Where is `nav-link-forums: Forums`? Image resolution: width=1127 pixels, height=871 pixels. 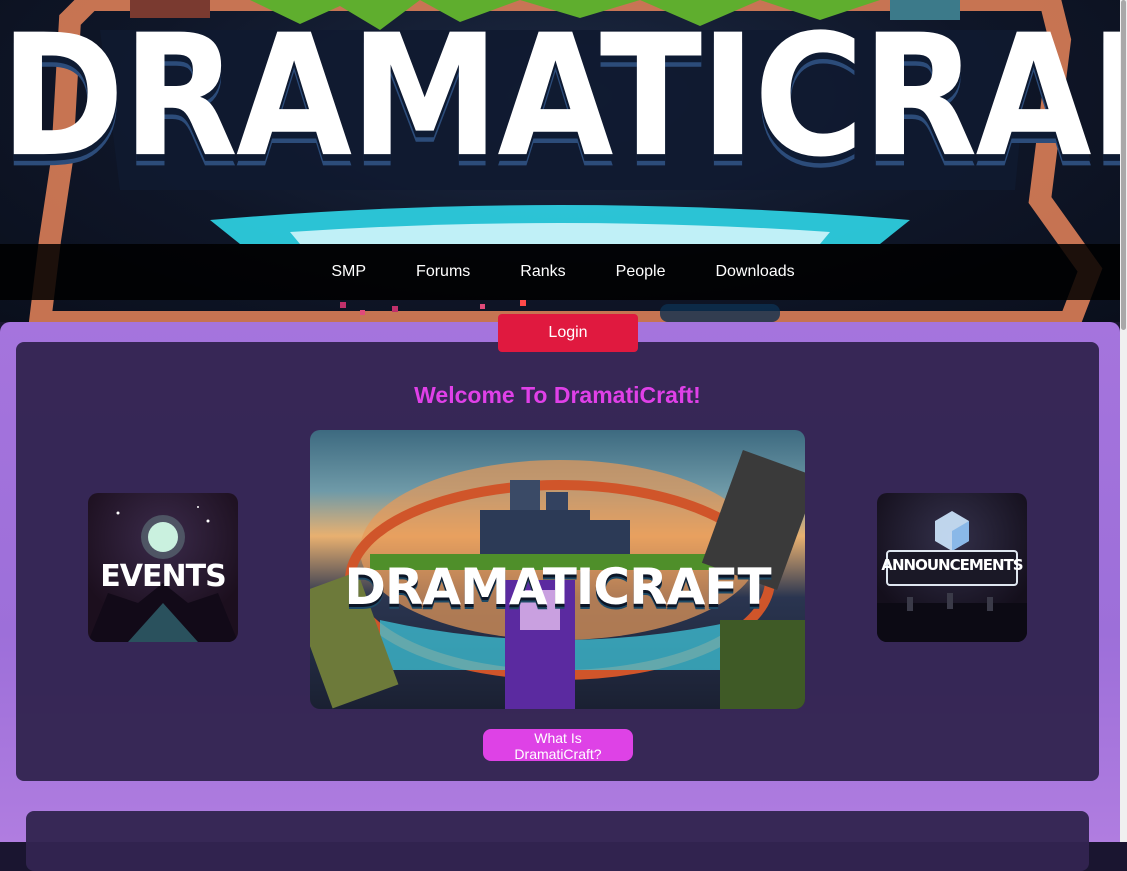
nav-link-forums: Forums is located at coordinates (443, 272).